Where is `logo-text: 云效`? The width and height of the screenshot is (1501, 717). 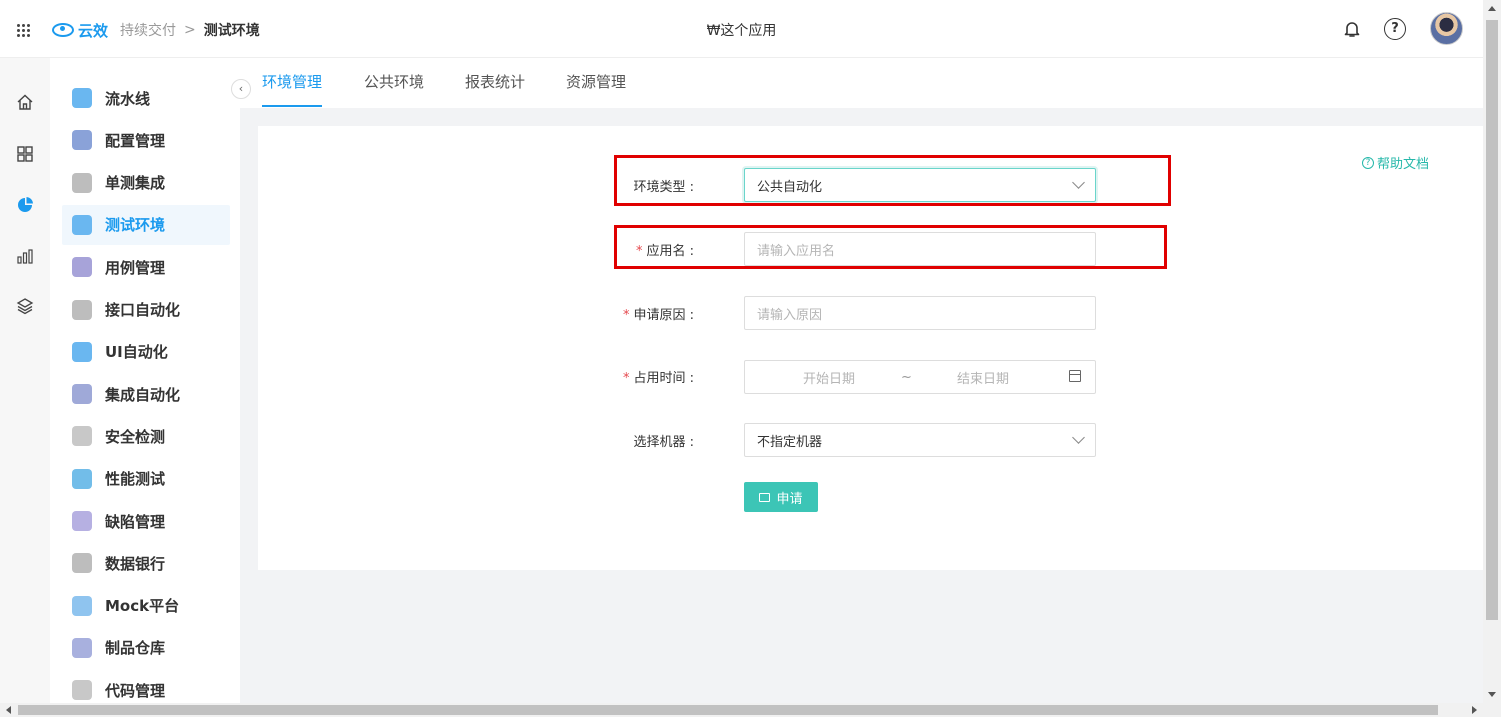
logo-text: 云效 is located at coordinates (93, 30).